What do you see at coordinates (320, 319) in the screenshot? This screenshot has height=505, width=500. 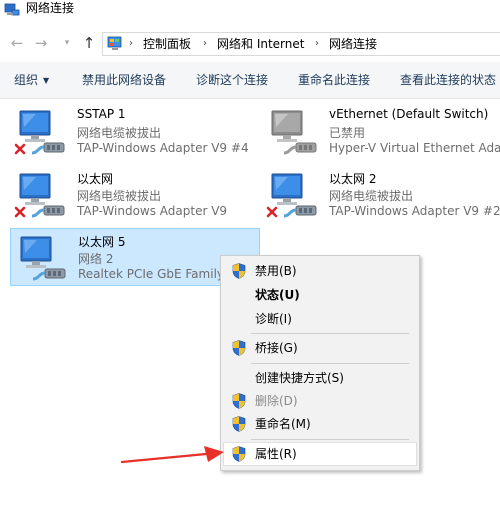 I see `menu-item-diagnose: 诊断(I)` at bounding box center [320, 319].